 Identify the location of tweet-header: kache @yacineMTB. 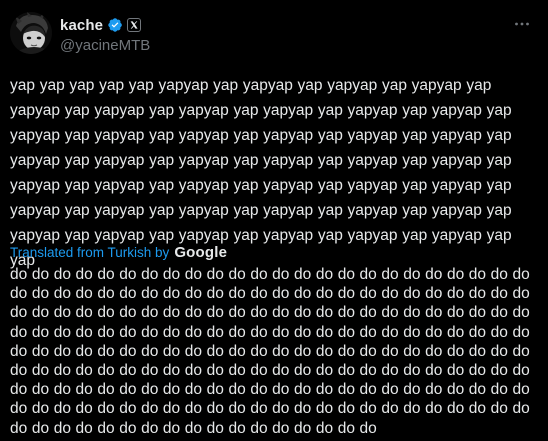
(274, 34).